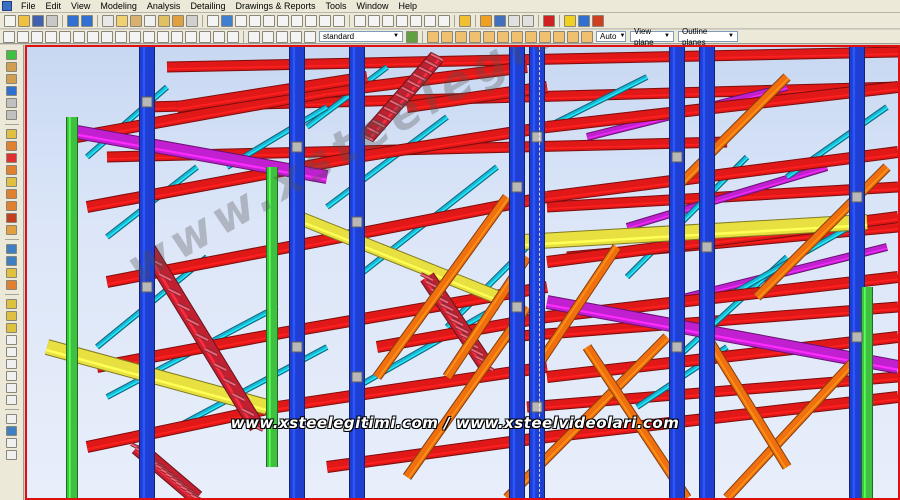  What do you see at coordinates (191, 36) in the screenshot?
I see `select-object-icon` at bounding box center [191, 36].